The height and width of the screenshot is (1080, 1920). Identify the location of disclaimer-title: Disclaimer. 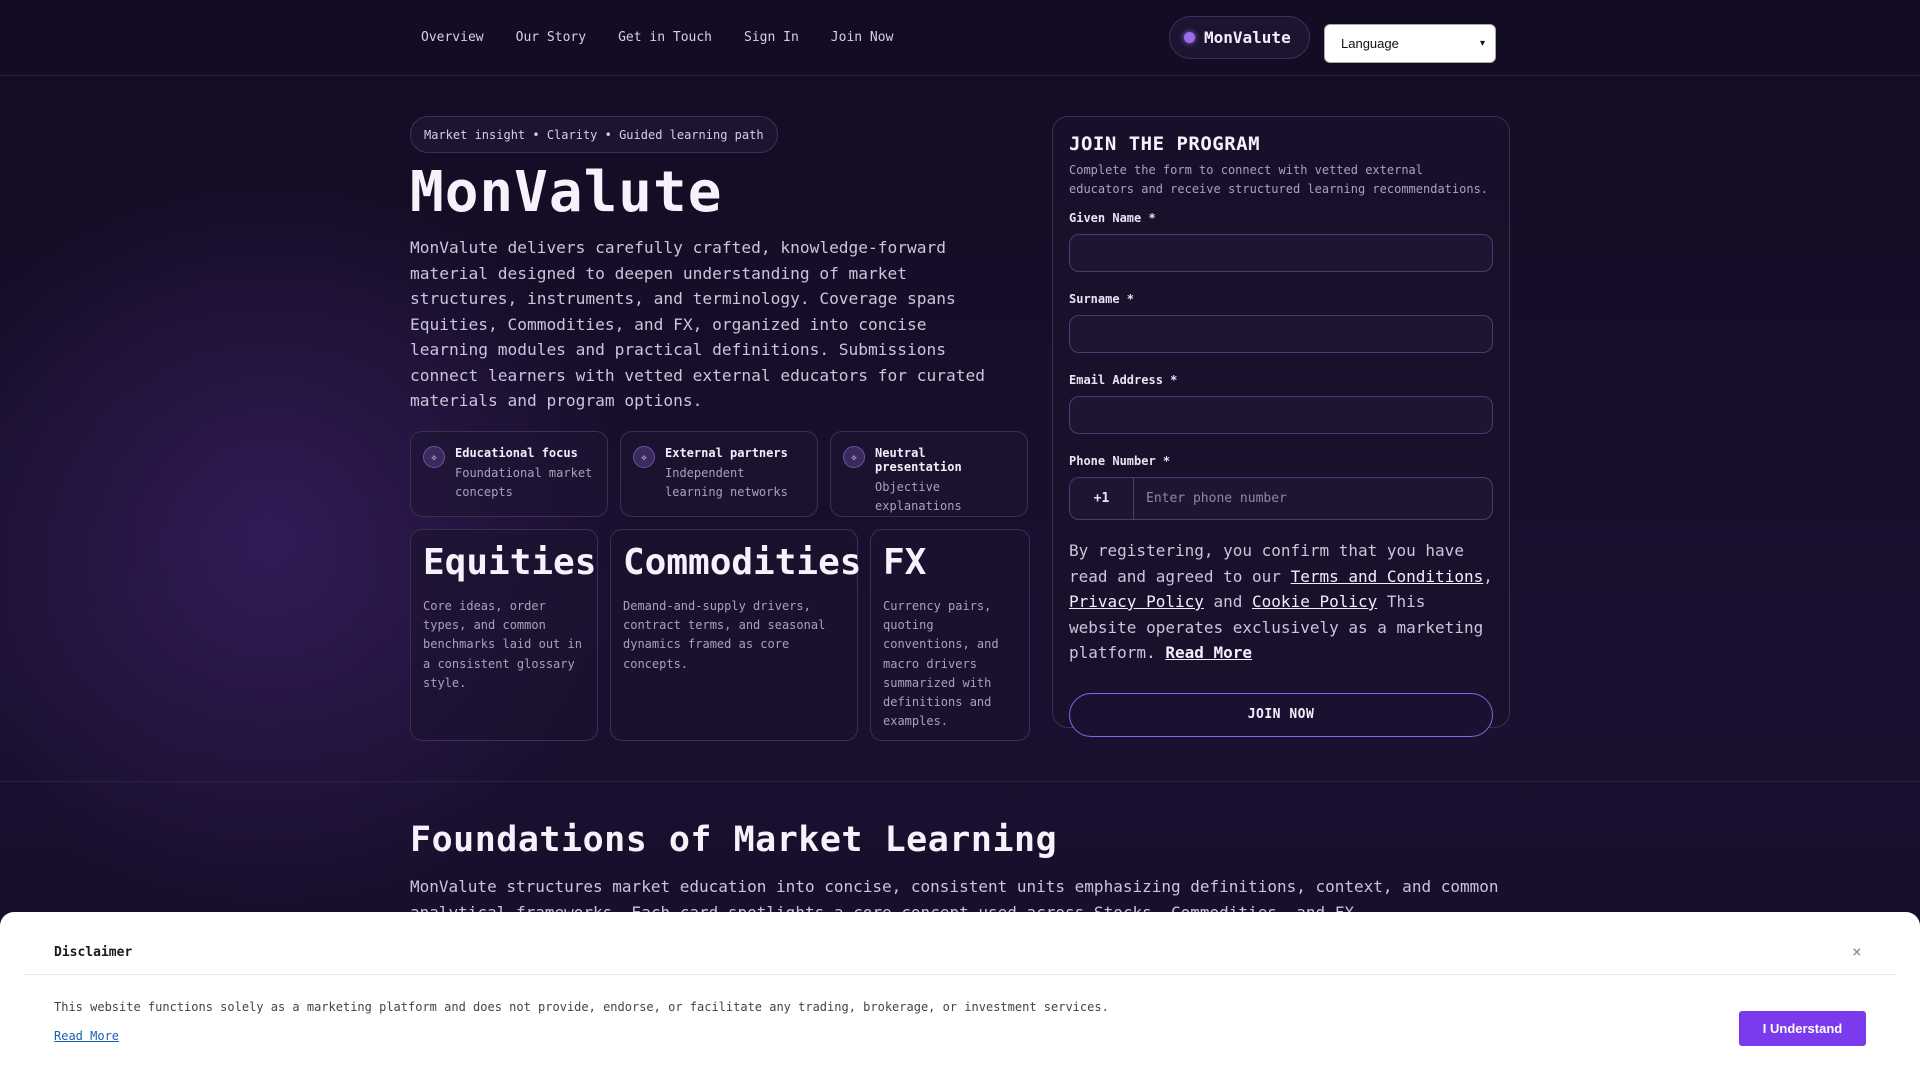
(93, 952).